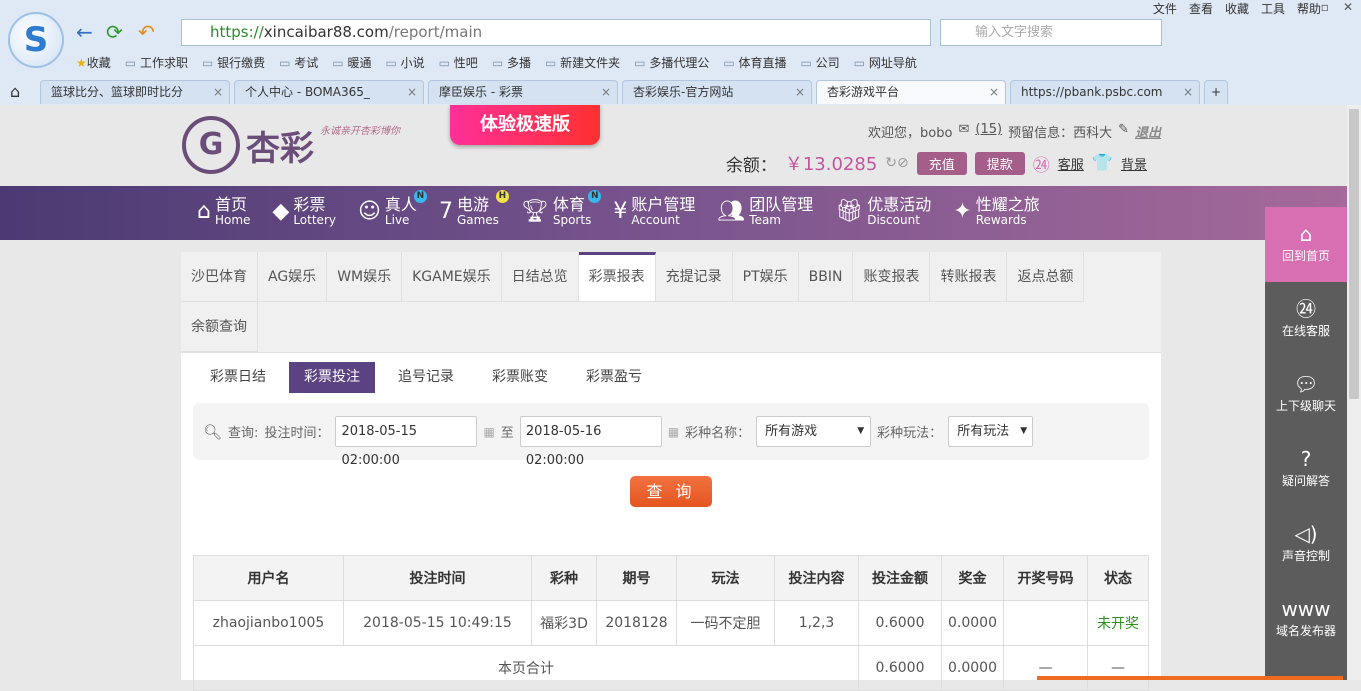  I want to click on bookmark: 工作求职, so click(156, 62).